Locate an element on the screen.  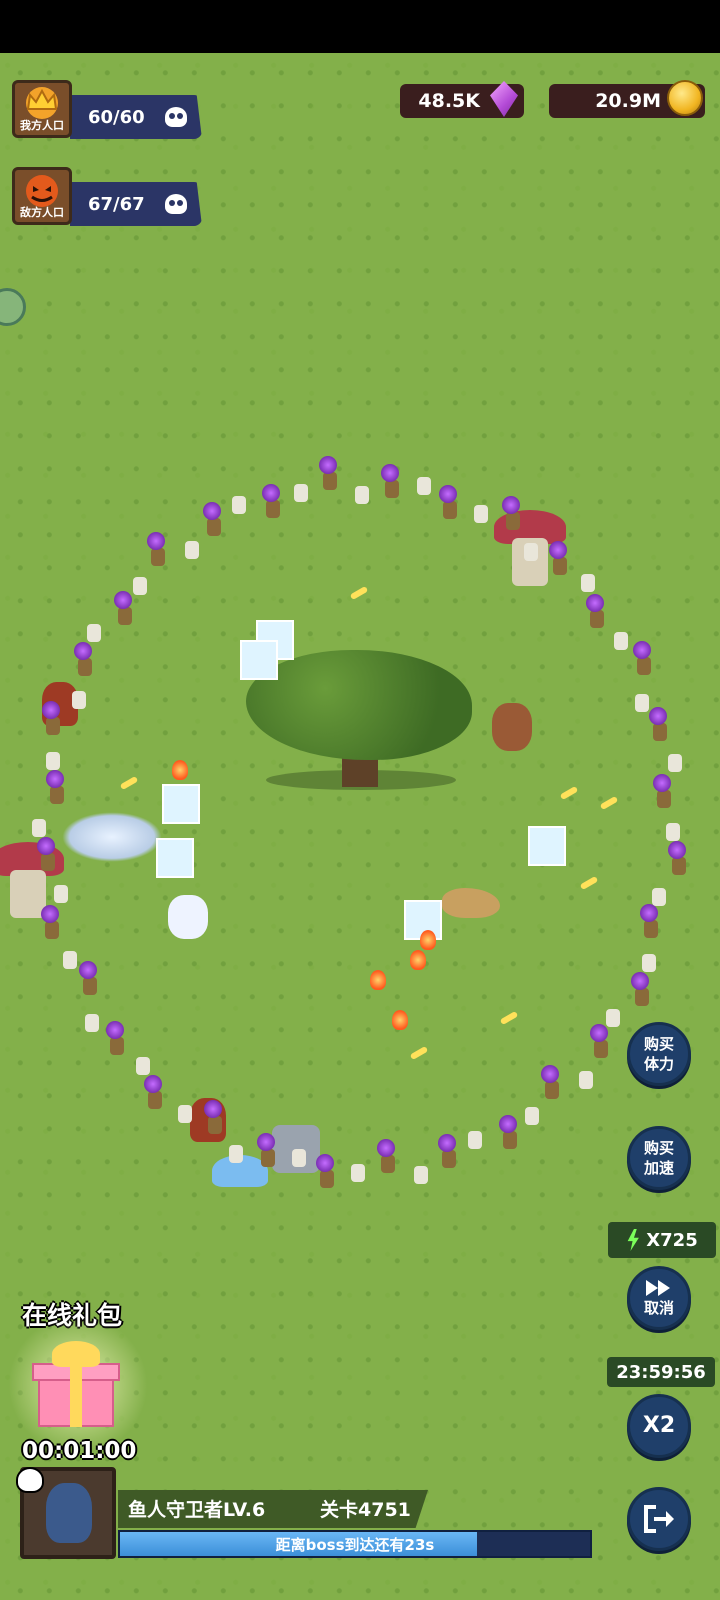
exit-button is located at coordinates (659, 1519).